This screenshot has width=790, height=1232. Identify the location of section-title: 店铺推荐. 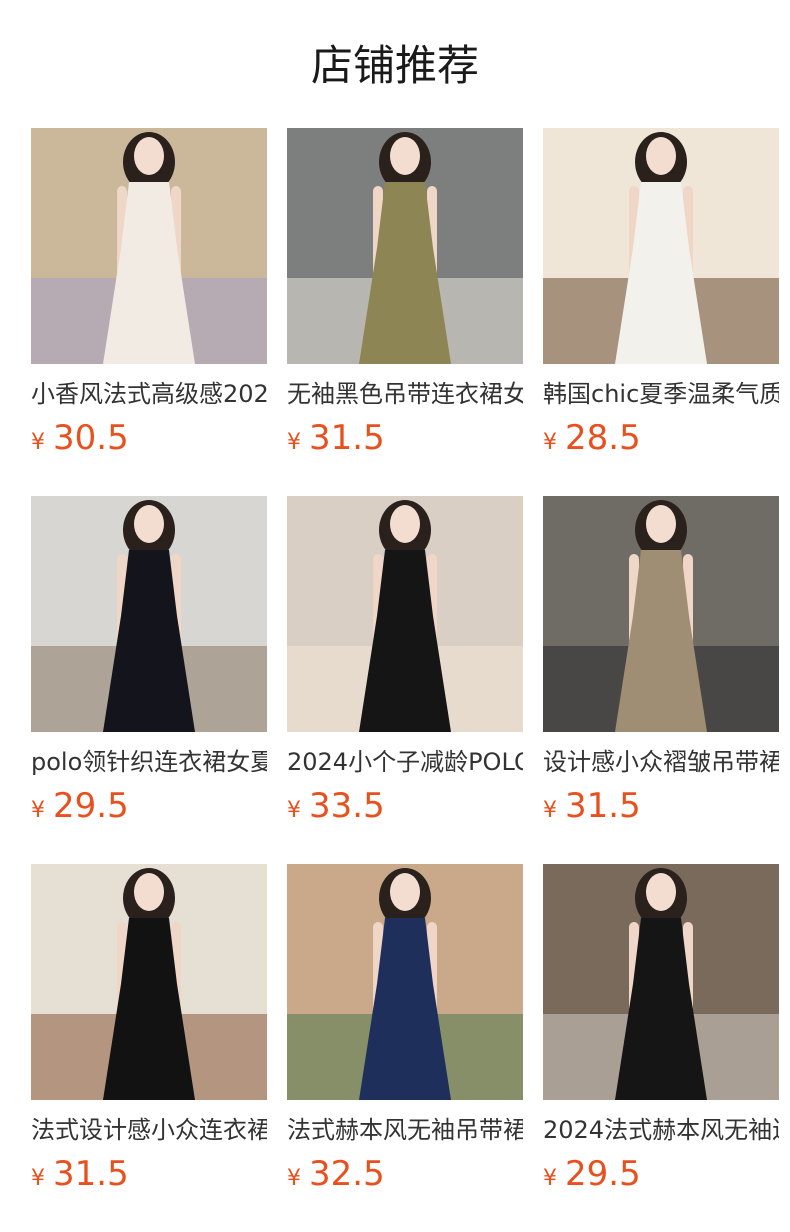
(394, 65).